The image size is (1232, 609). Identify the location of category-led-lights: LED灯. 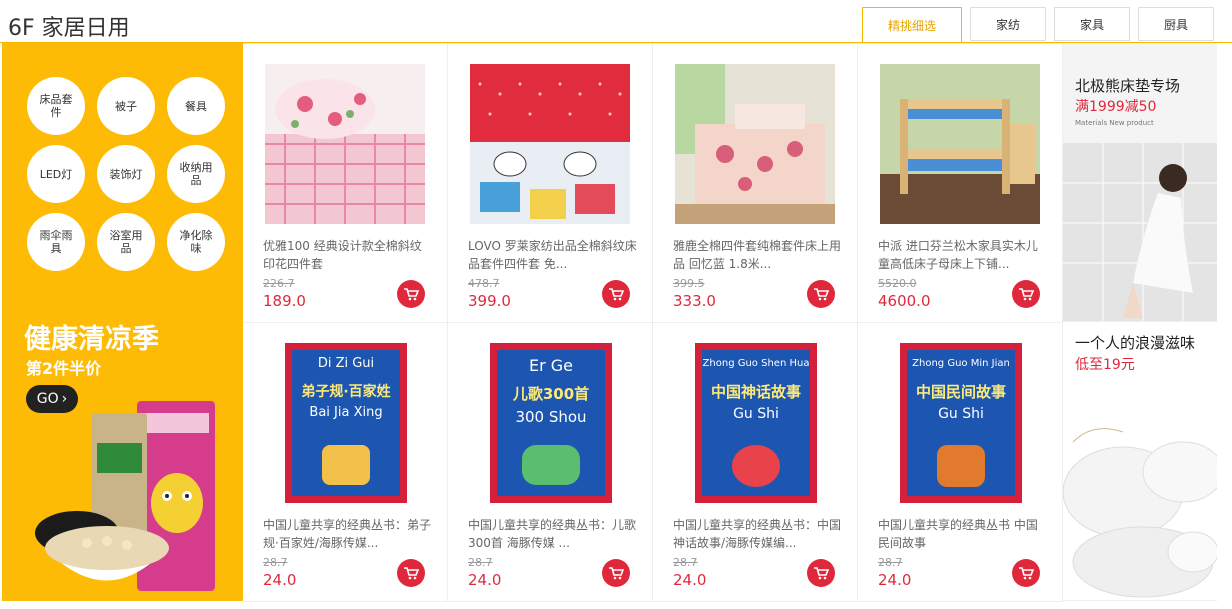
(56, 174).